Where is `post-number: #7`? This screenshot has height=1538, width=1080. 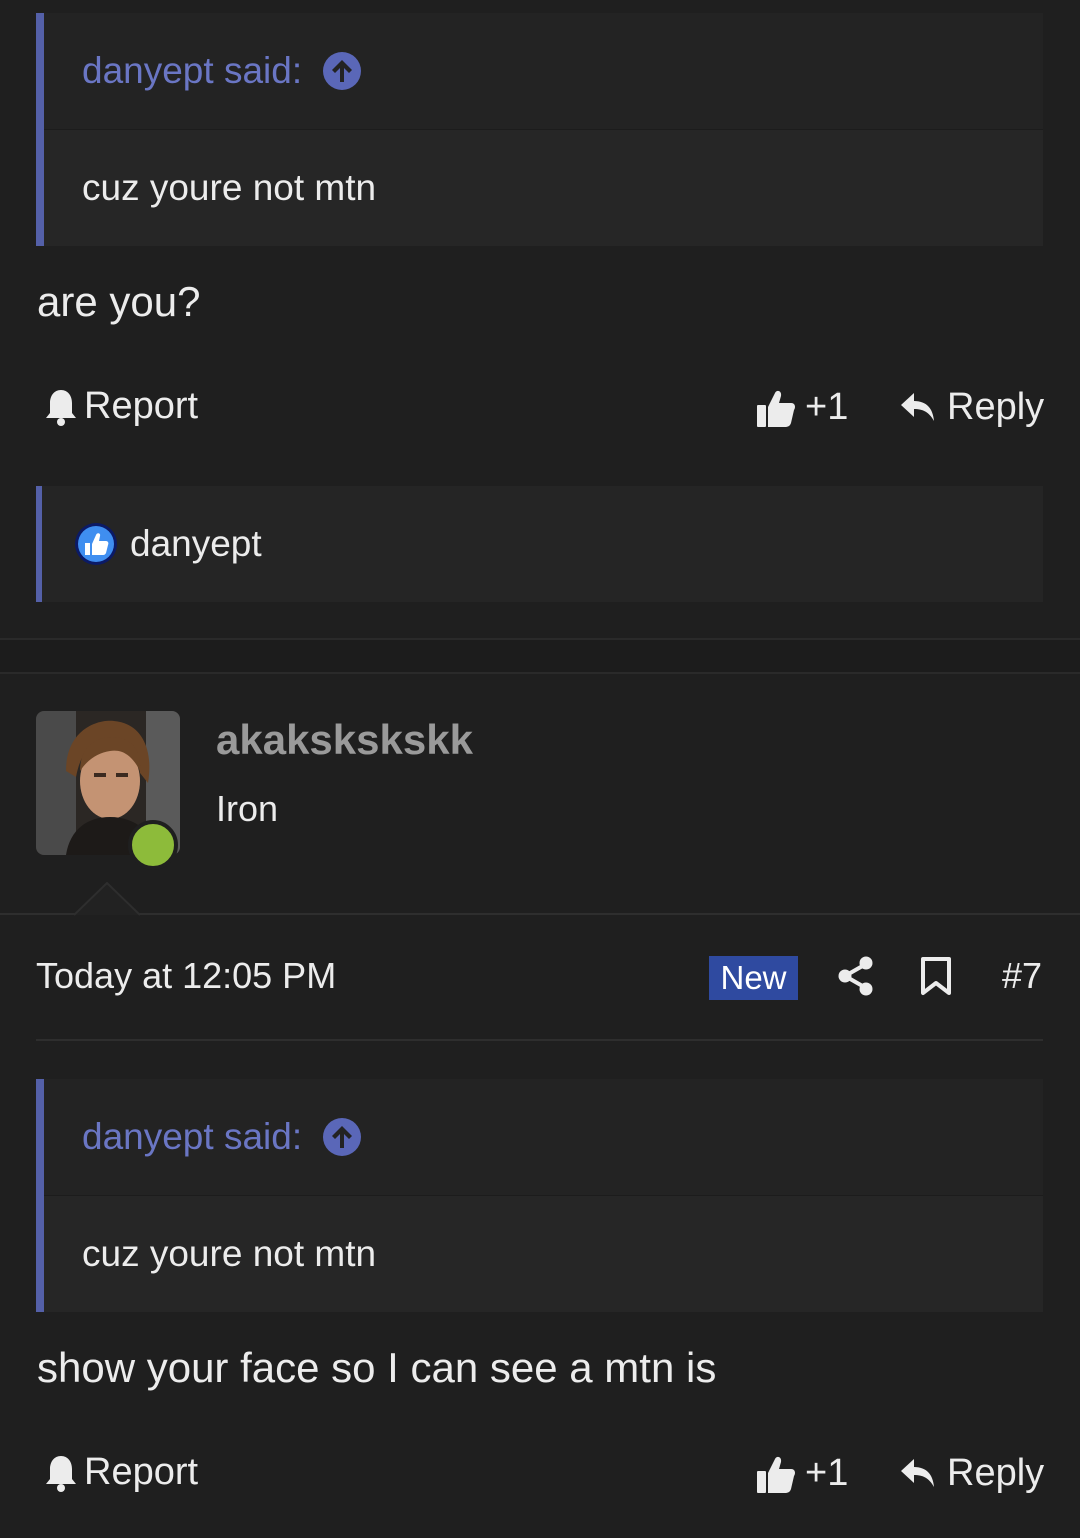 post-number: #7 is located at coordinates (1022, 976).